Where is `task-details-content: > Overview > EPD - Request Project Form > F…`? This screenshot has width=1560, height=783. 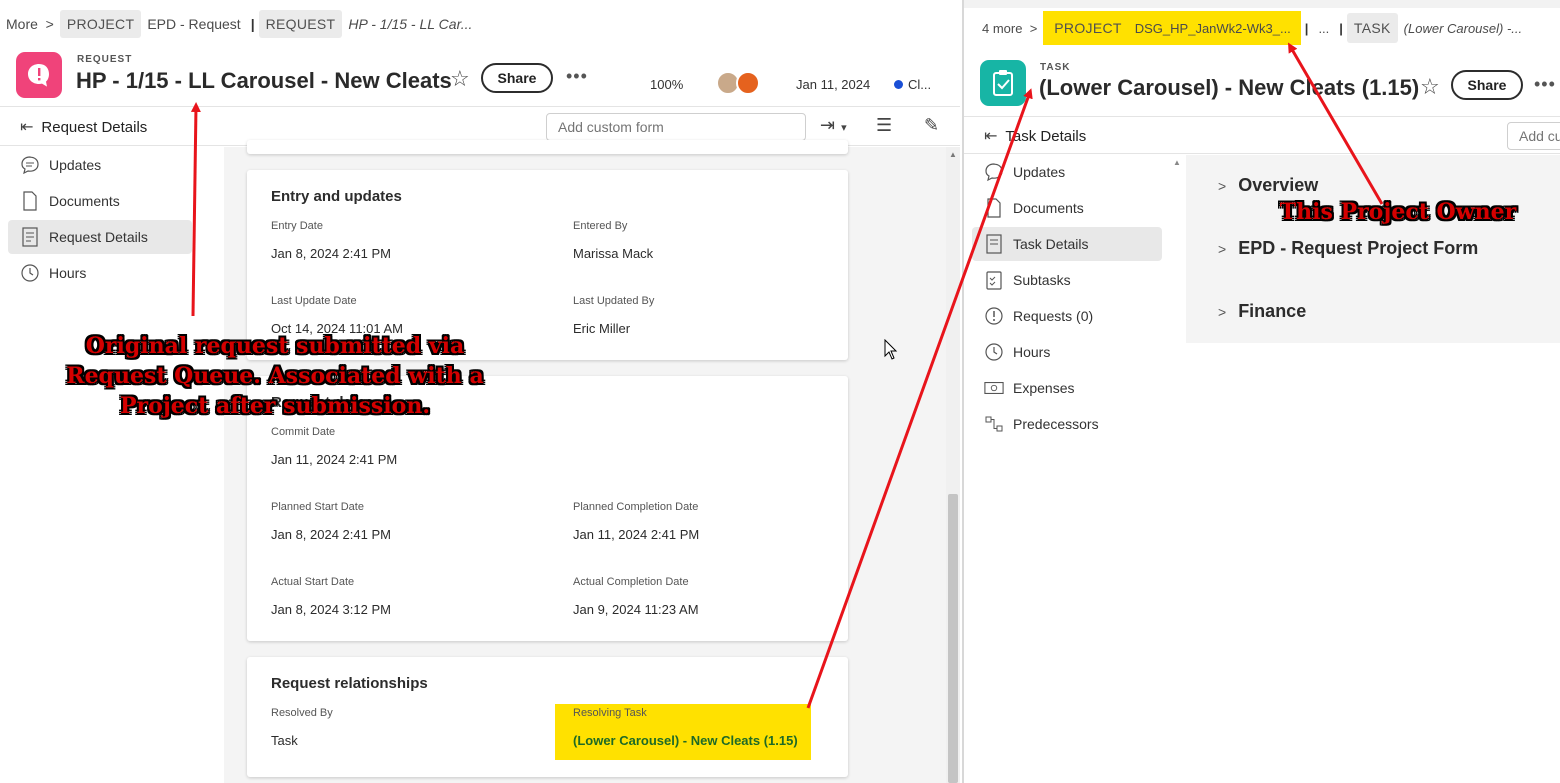
task-details-content: > Overview > EPD - Request Project Form > F… is located at coordinates (1373, 249).